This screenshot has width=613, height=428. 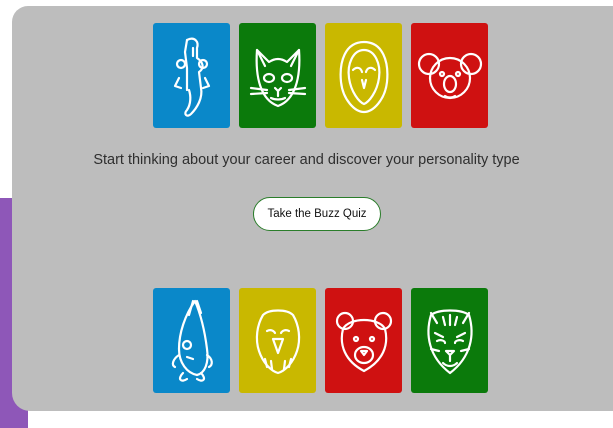 I want to click on fish-icon, so click(x=192, y=340).